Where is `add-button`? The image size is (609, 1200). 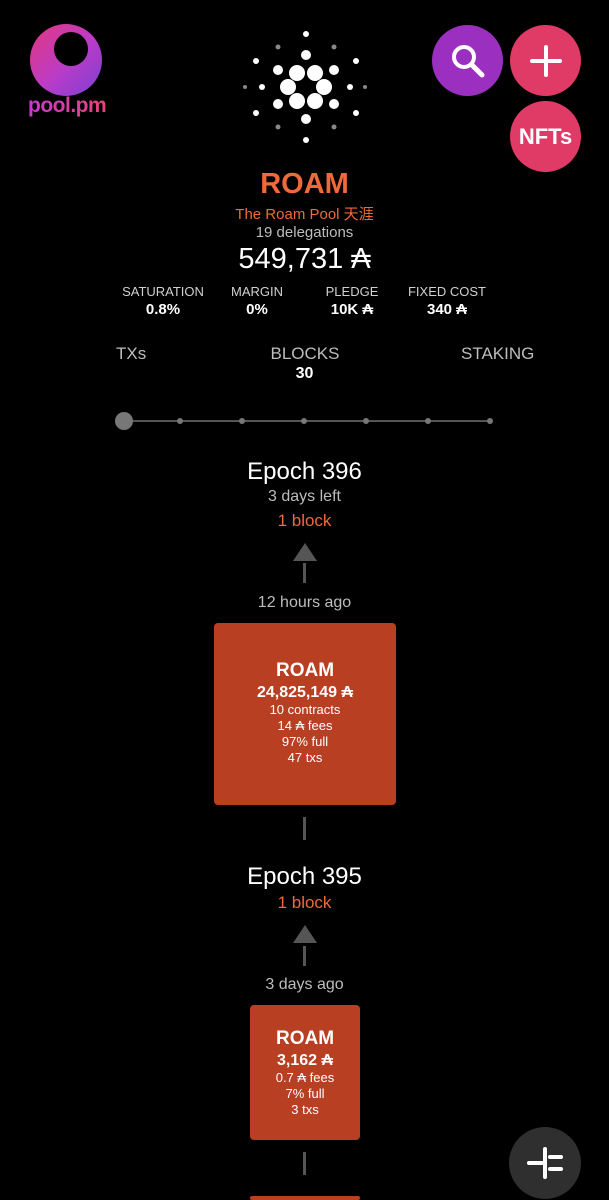 add-button is located at coordinates (545, 60).